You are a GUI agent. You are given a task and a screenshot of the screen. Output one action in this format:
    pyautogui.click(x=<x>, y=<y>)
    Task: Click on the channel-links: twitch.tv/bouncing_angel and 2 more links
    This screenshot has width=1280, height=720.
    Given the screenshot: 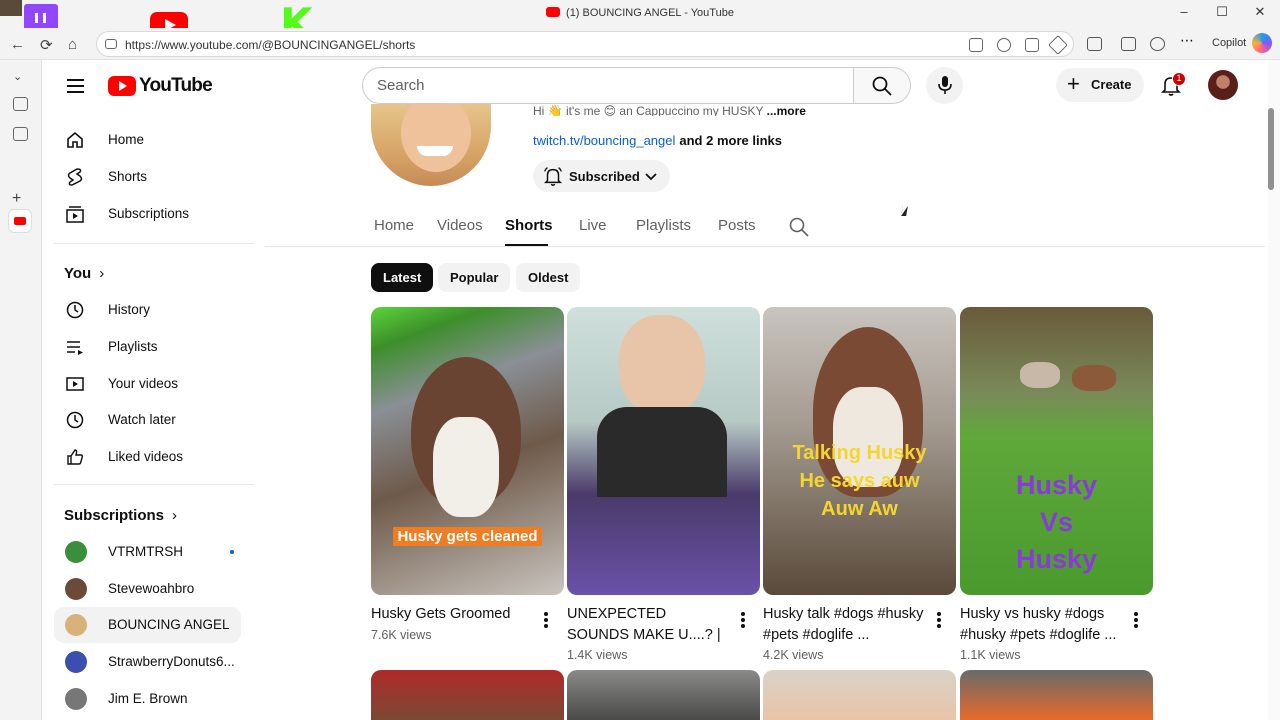 What is the action you would take?
    pyautogui.click(x=657, y=140)
    